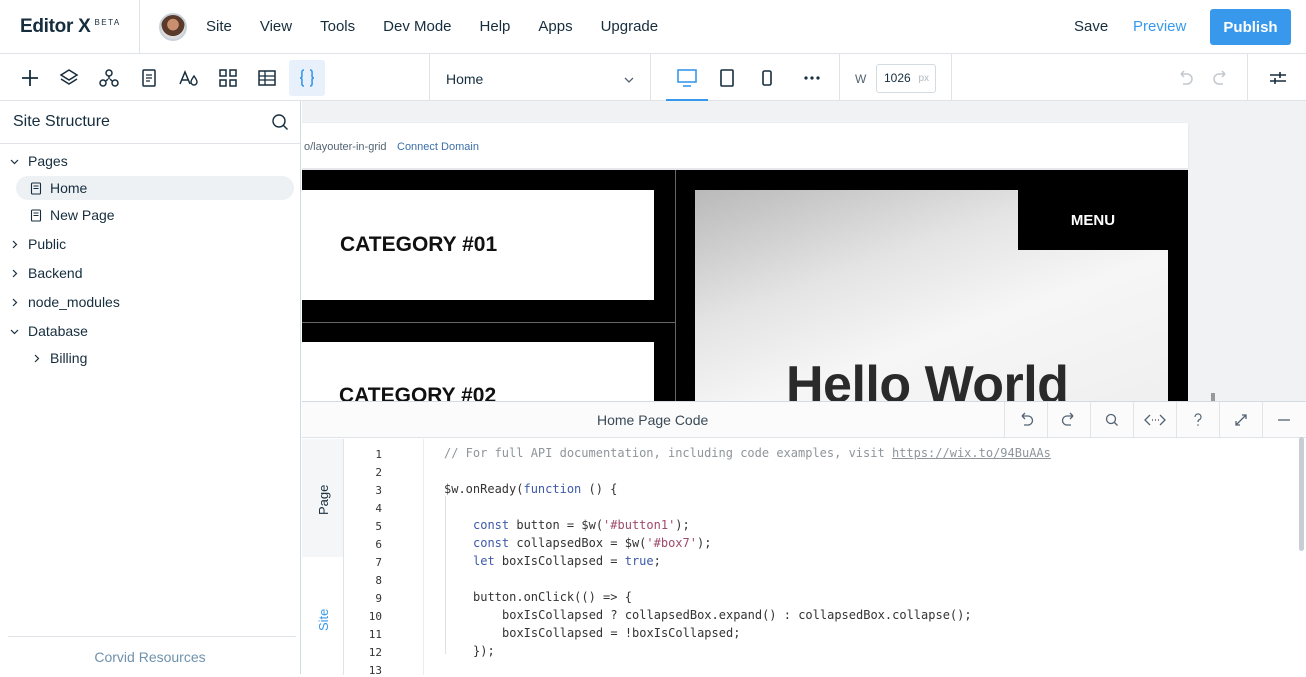 This screenshot has width=1306, height=677. I want to click on code-icon, so click(307, 78).